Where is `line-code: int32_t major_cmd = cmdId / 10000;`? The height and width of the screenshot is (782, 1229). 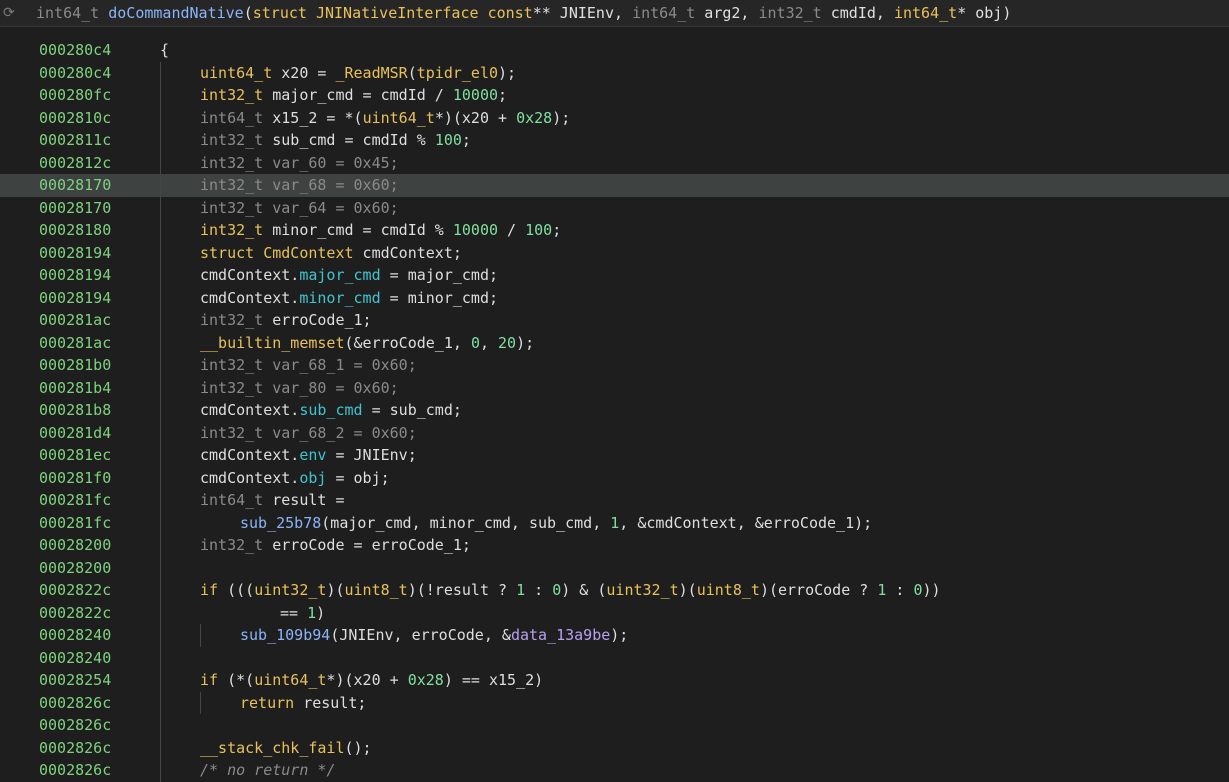
line-code: int32_t major_cmd = cmdId / 10000; is located at coordinates (353, 95).